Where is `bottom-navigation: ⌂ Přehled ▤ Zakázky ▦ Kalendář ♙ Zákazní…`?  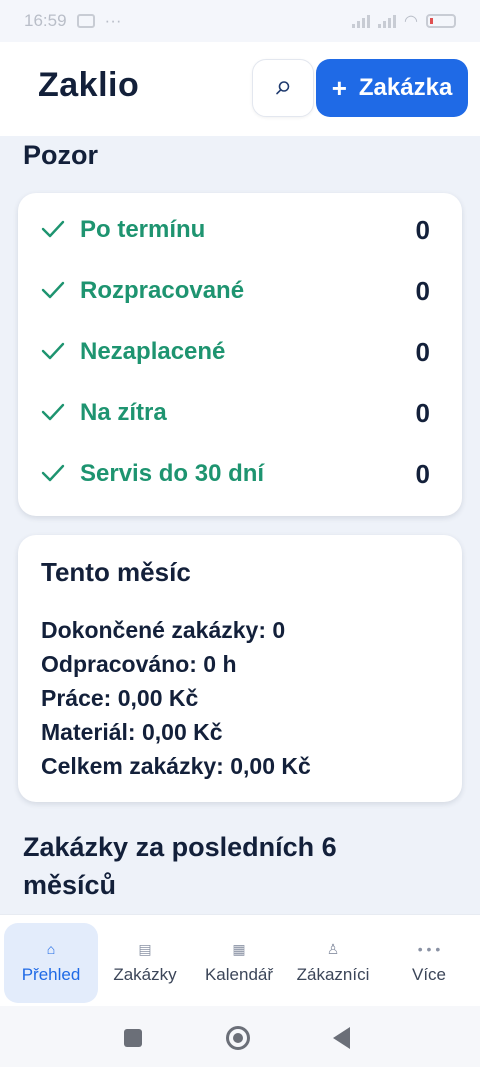 bottom-navigation: ⌂ Přehled ▤ Zakázky ▦ Kalendář ♙ Zákazní… is located at coordinates (240, 960).